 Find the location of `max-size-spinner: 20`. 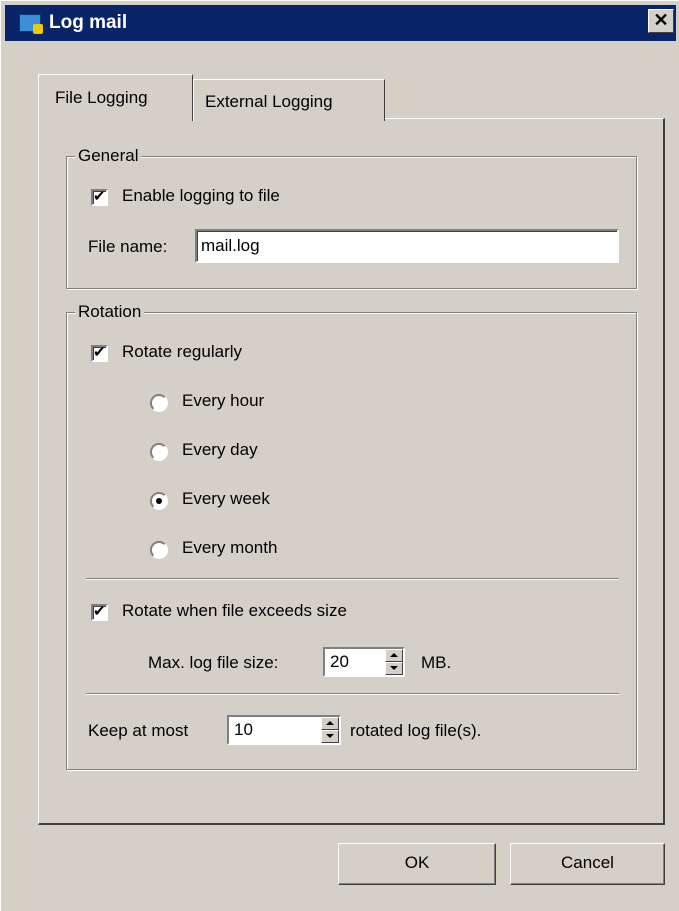

max-size-spinner: 20 is located at coordinates (364, 662).